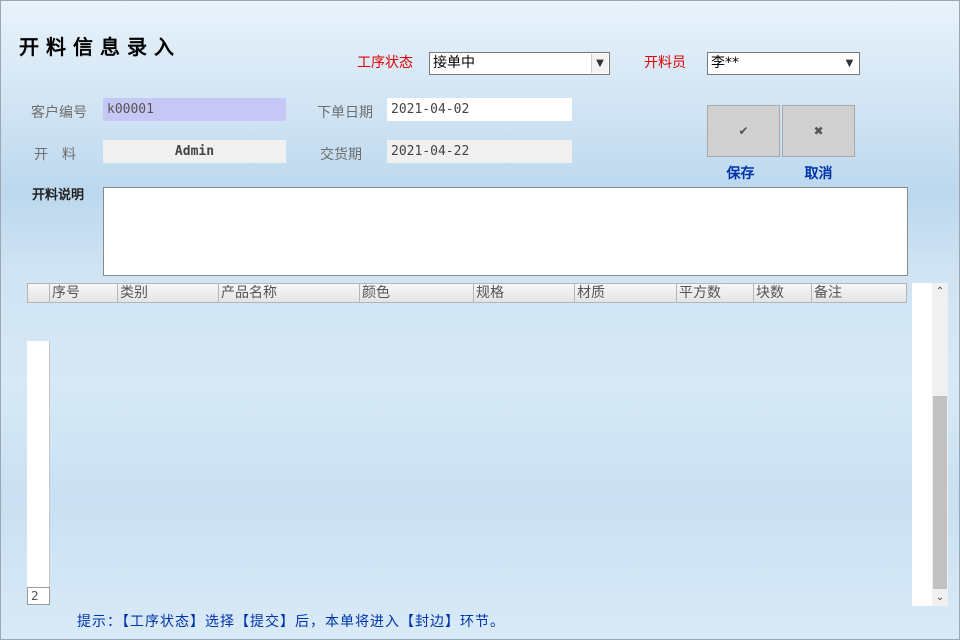  I want to click on save-button-label: 保存, so click(740, 173).